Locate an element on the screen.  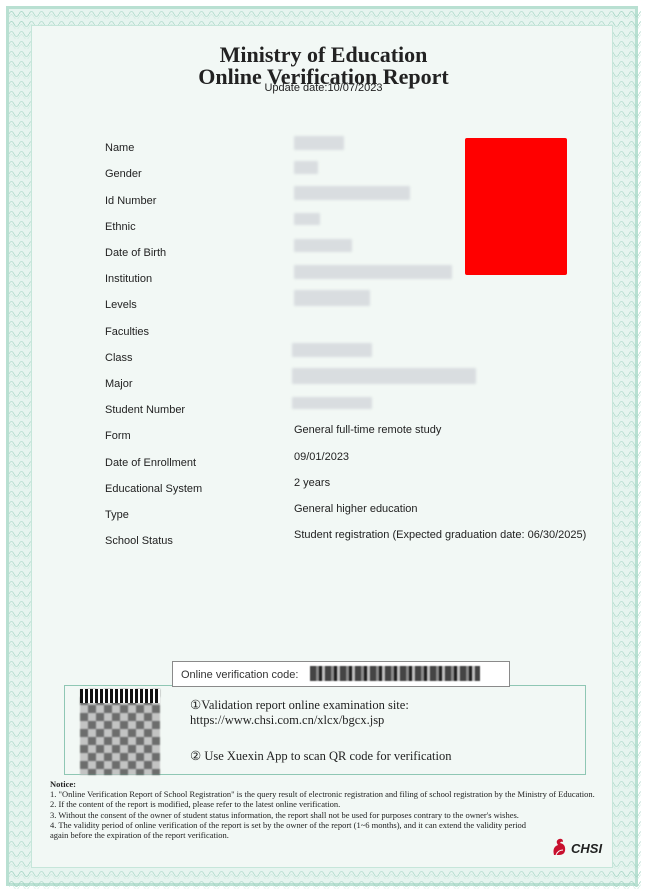
redacted-major is located at coordinates (384, 376).